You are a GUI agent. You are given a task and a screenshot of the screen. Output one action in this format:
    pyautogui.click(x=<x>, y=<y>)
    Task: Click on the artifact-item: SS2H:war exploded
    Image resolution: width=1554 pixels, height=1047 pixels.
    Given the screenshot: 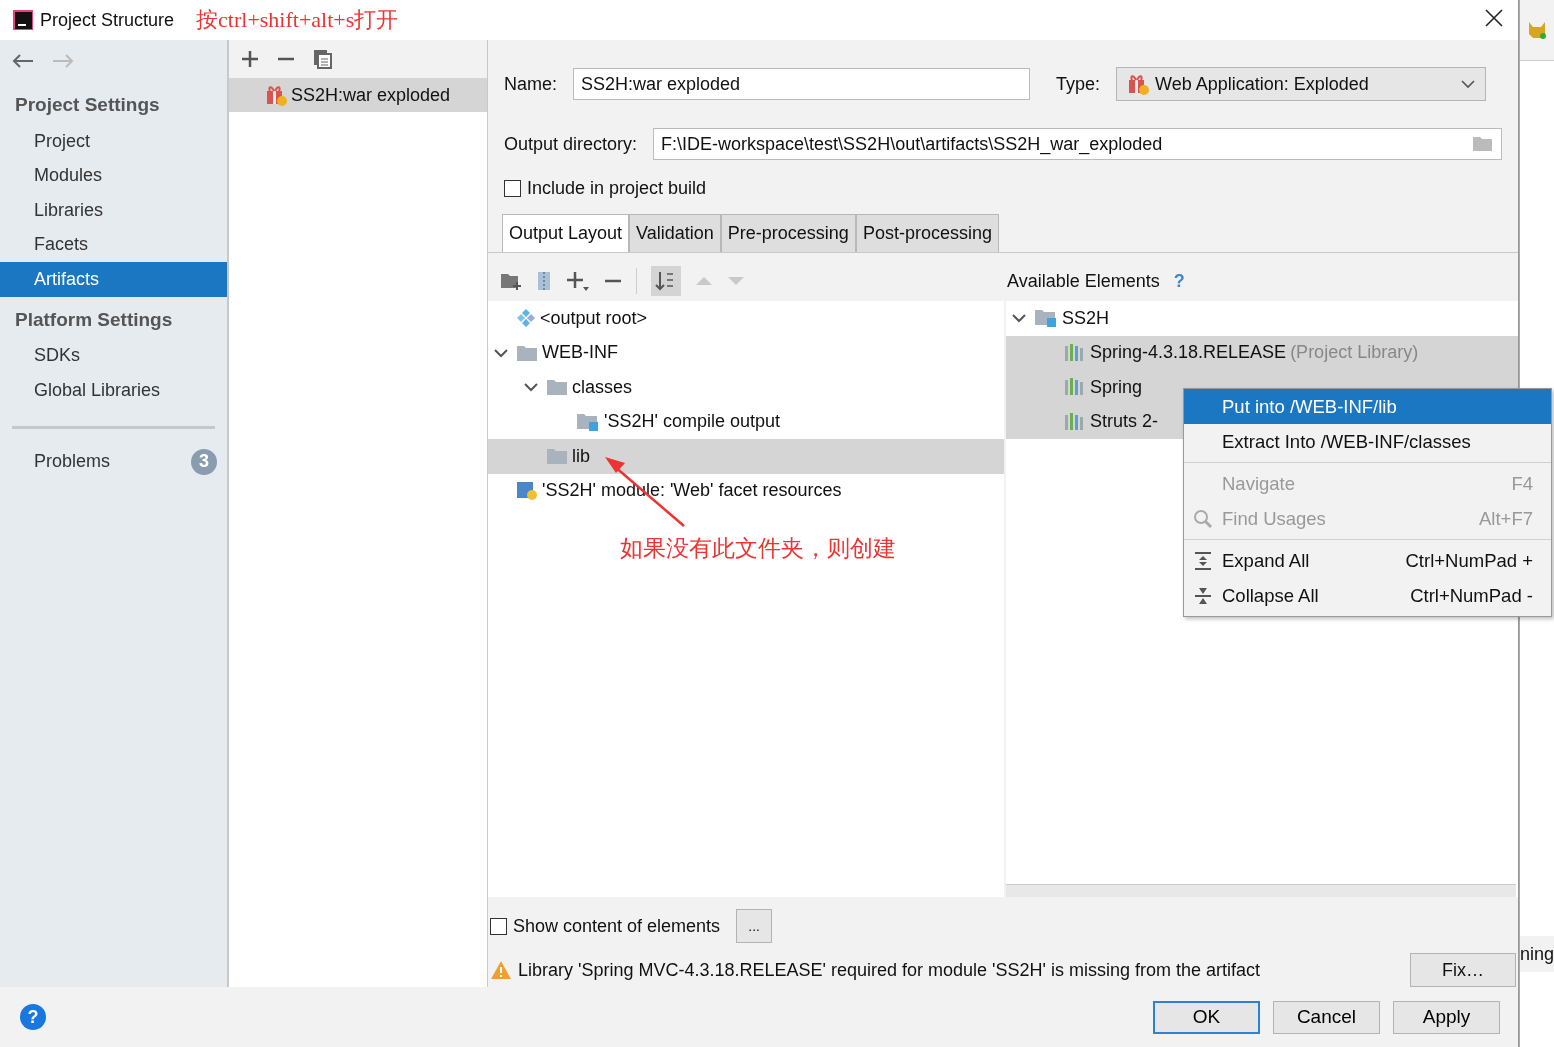 What is the action you would take?
    pyautogui.click(x=358, y=95)
    